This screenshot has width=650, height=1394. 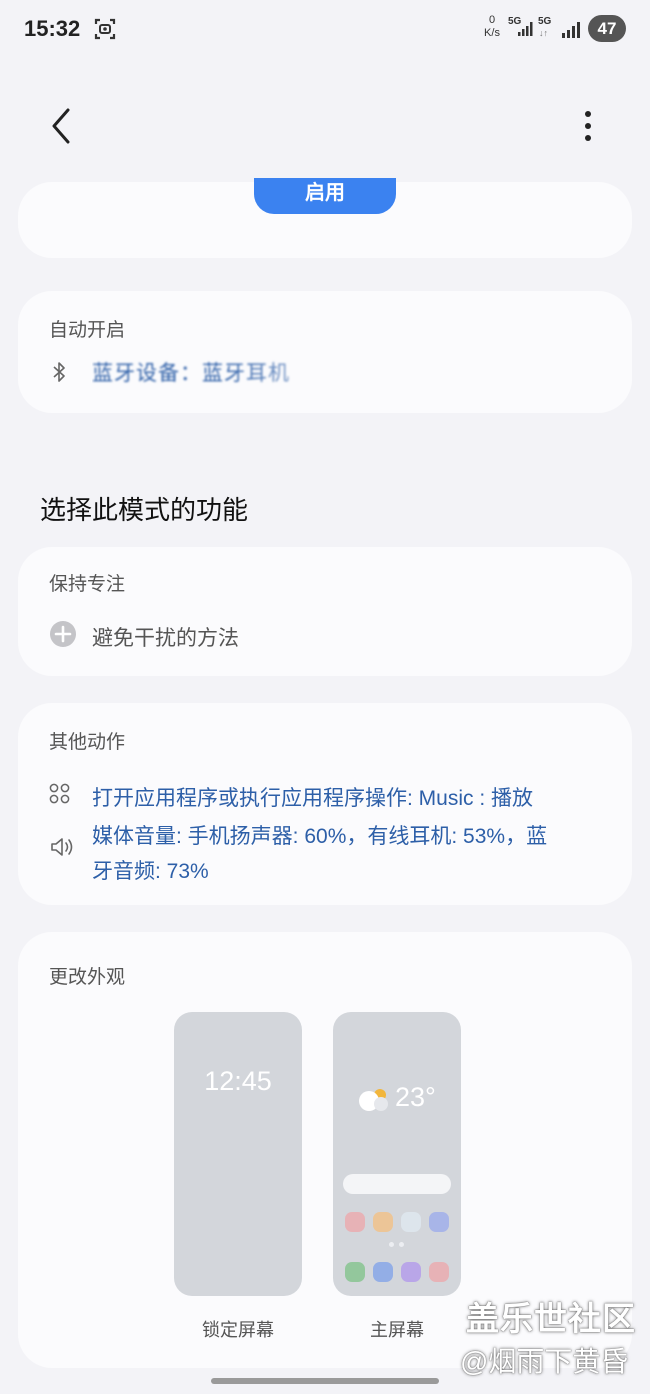 I want to click on back-icon, so click(x=61, y=126).